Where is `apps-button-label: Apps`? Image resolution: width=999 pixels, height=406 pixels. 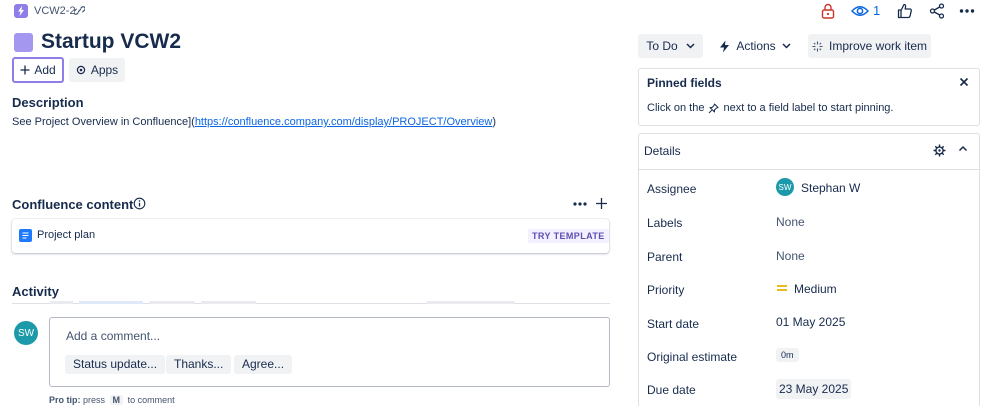
apps-button-label: Apps is located at coordinates (104, 70).